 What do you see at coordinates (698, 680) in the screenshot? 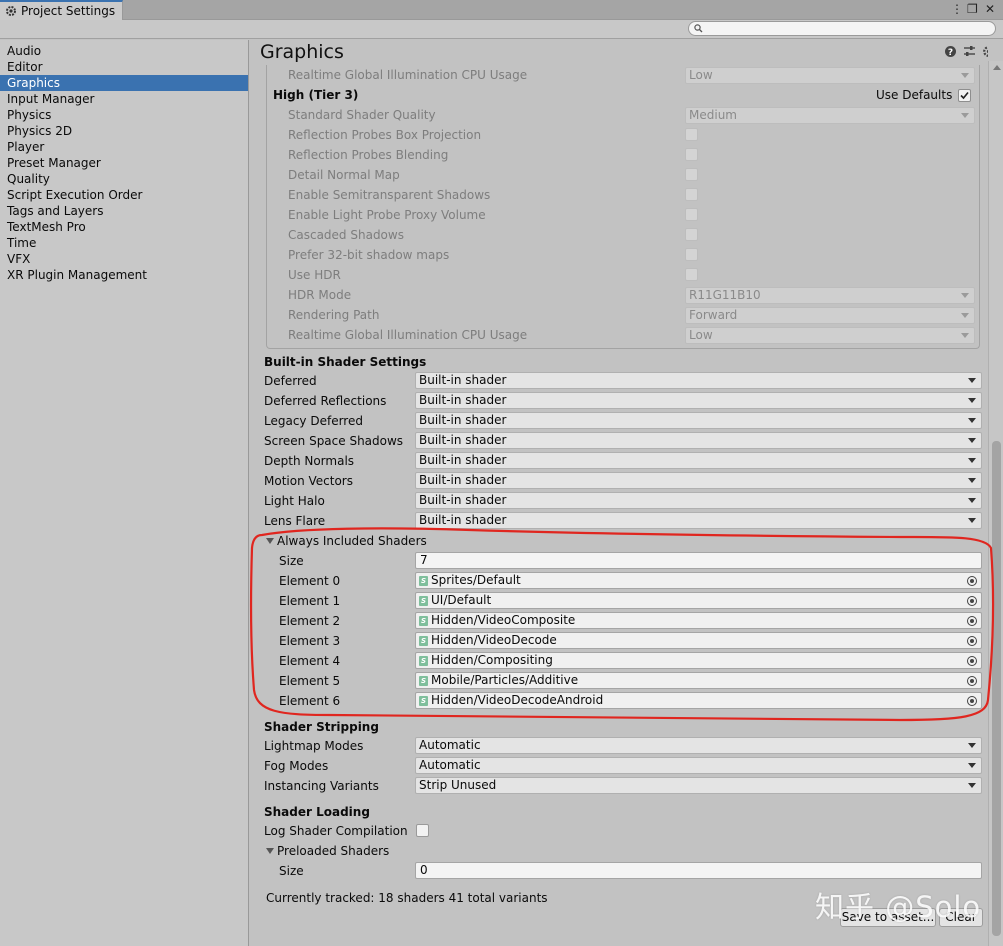
I see `element-5-field: S Mobile/Particles/Additive` at bounding box center [698, 680].